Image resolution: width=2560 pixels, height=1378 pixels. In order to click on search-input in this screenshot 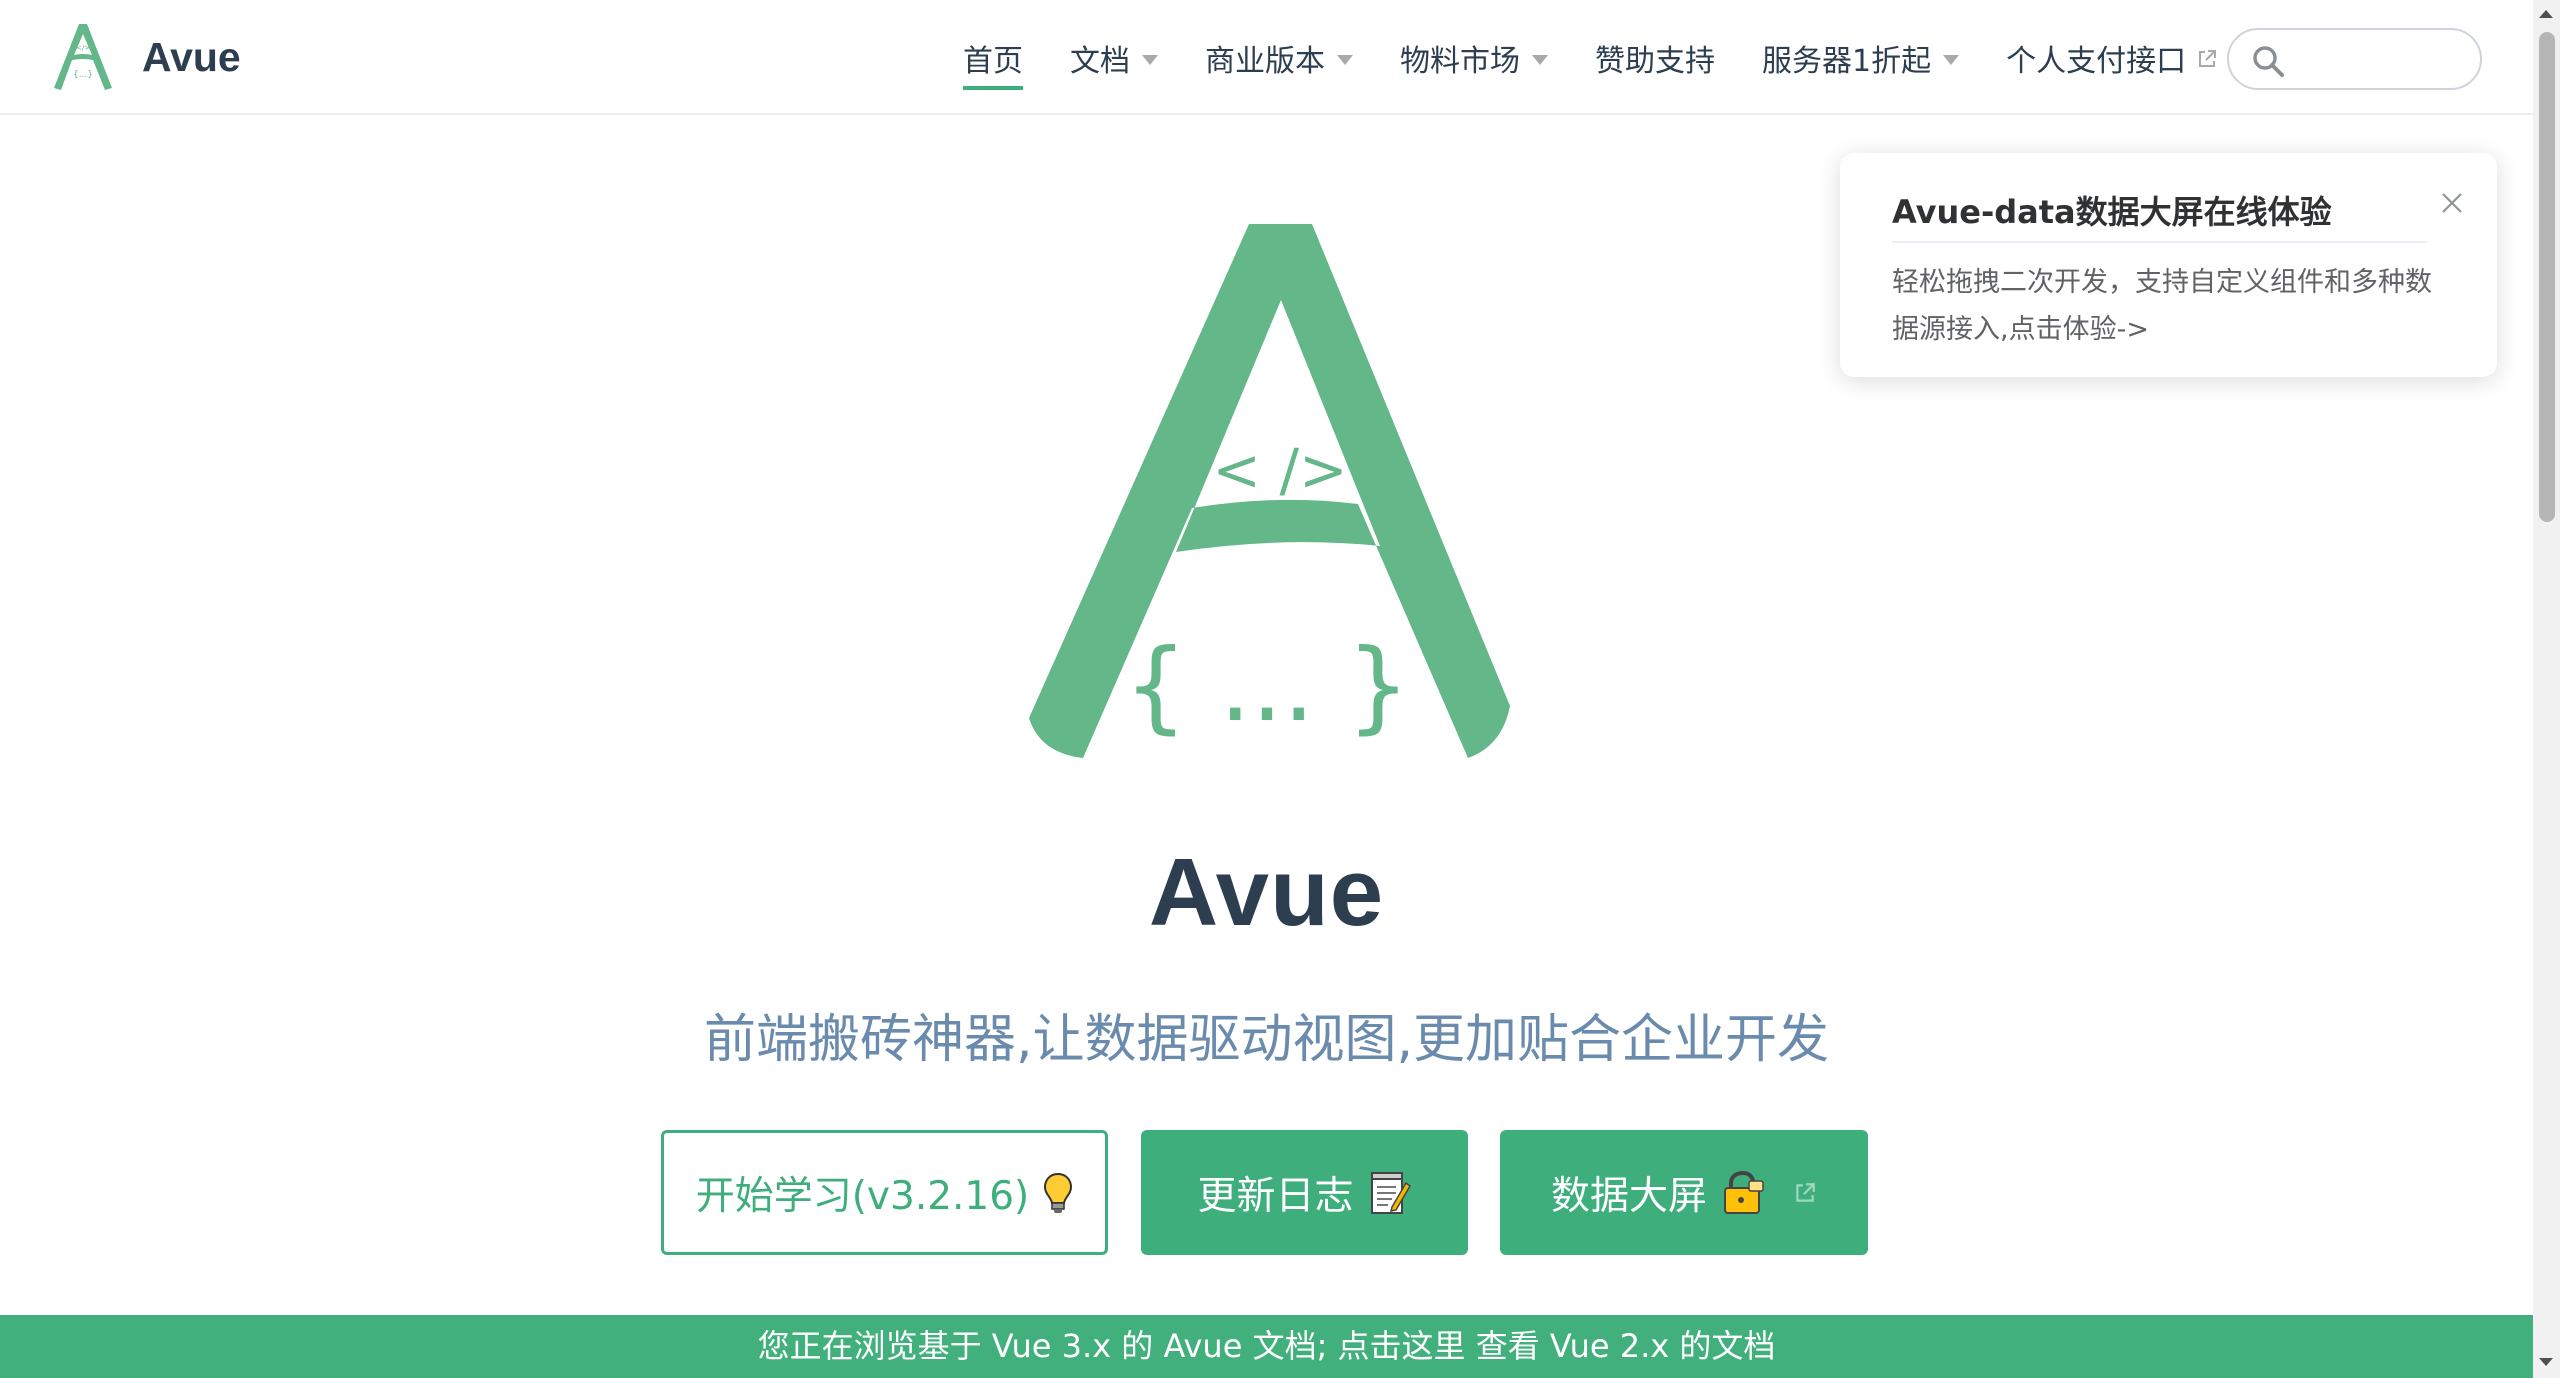, I will do `click(2380, 60)`.